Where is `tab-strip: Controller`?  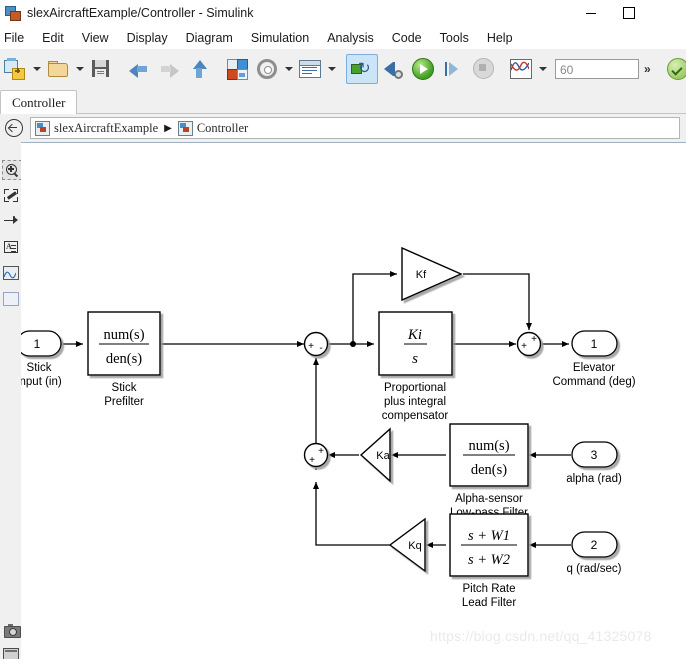
tab-strip: Controller is located at coordinates (343, 101).